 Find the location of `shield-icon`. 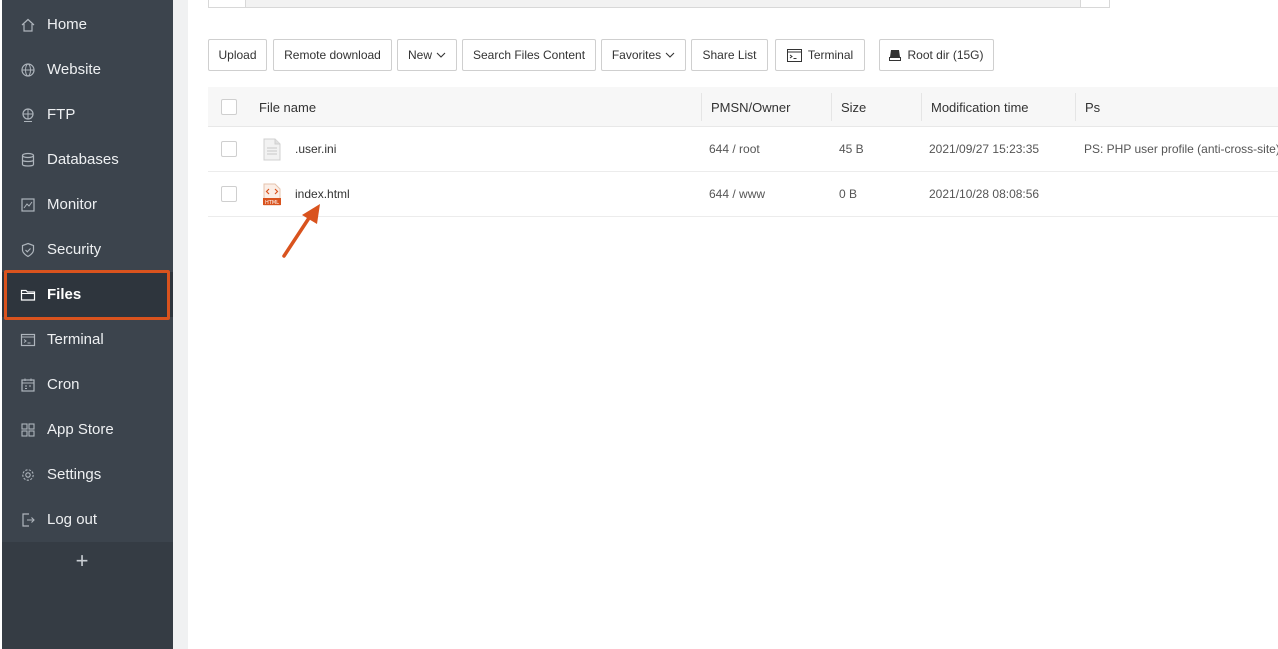

shield-icon is located at coordinates (28, 250).